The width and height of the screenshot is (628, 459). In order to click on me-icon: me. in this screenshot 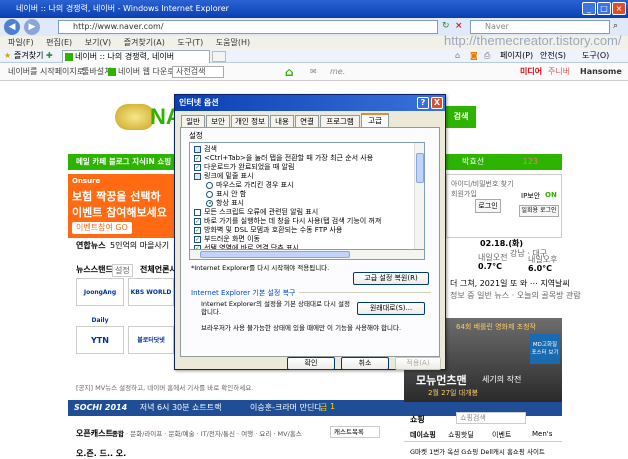, I will do `click(337, 72)`.